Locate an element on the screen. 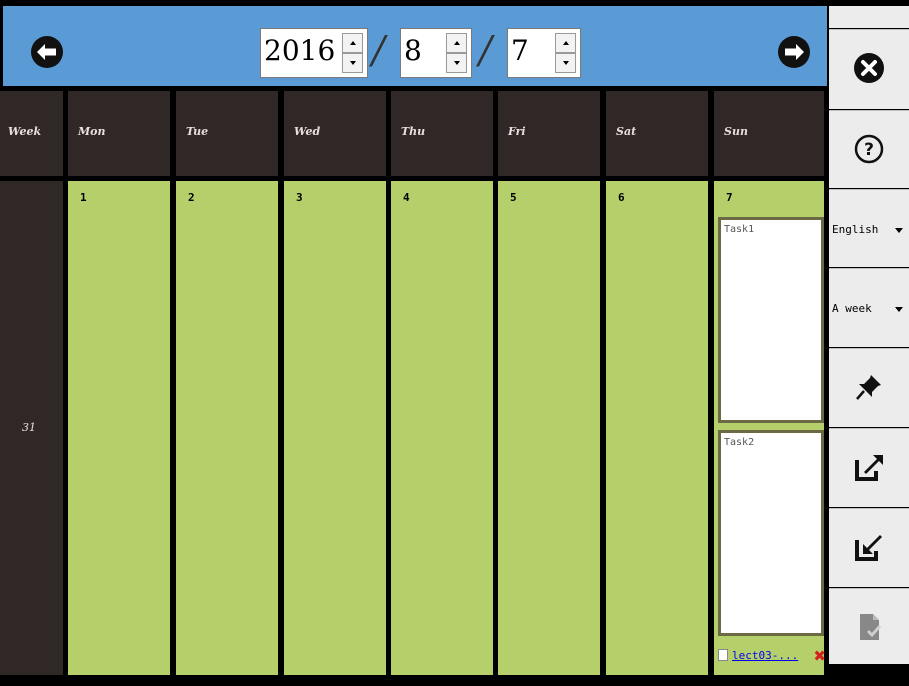 The height and width of the screenshot is (686, 909). day-number: 7 is located at coordinates (729, 197).